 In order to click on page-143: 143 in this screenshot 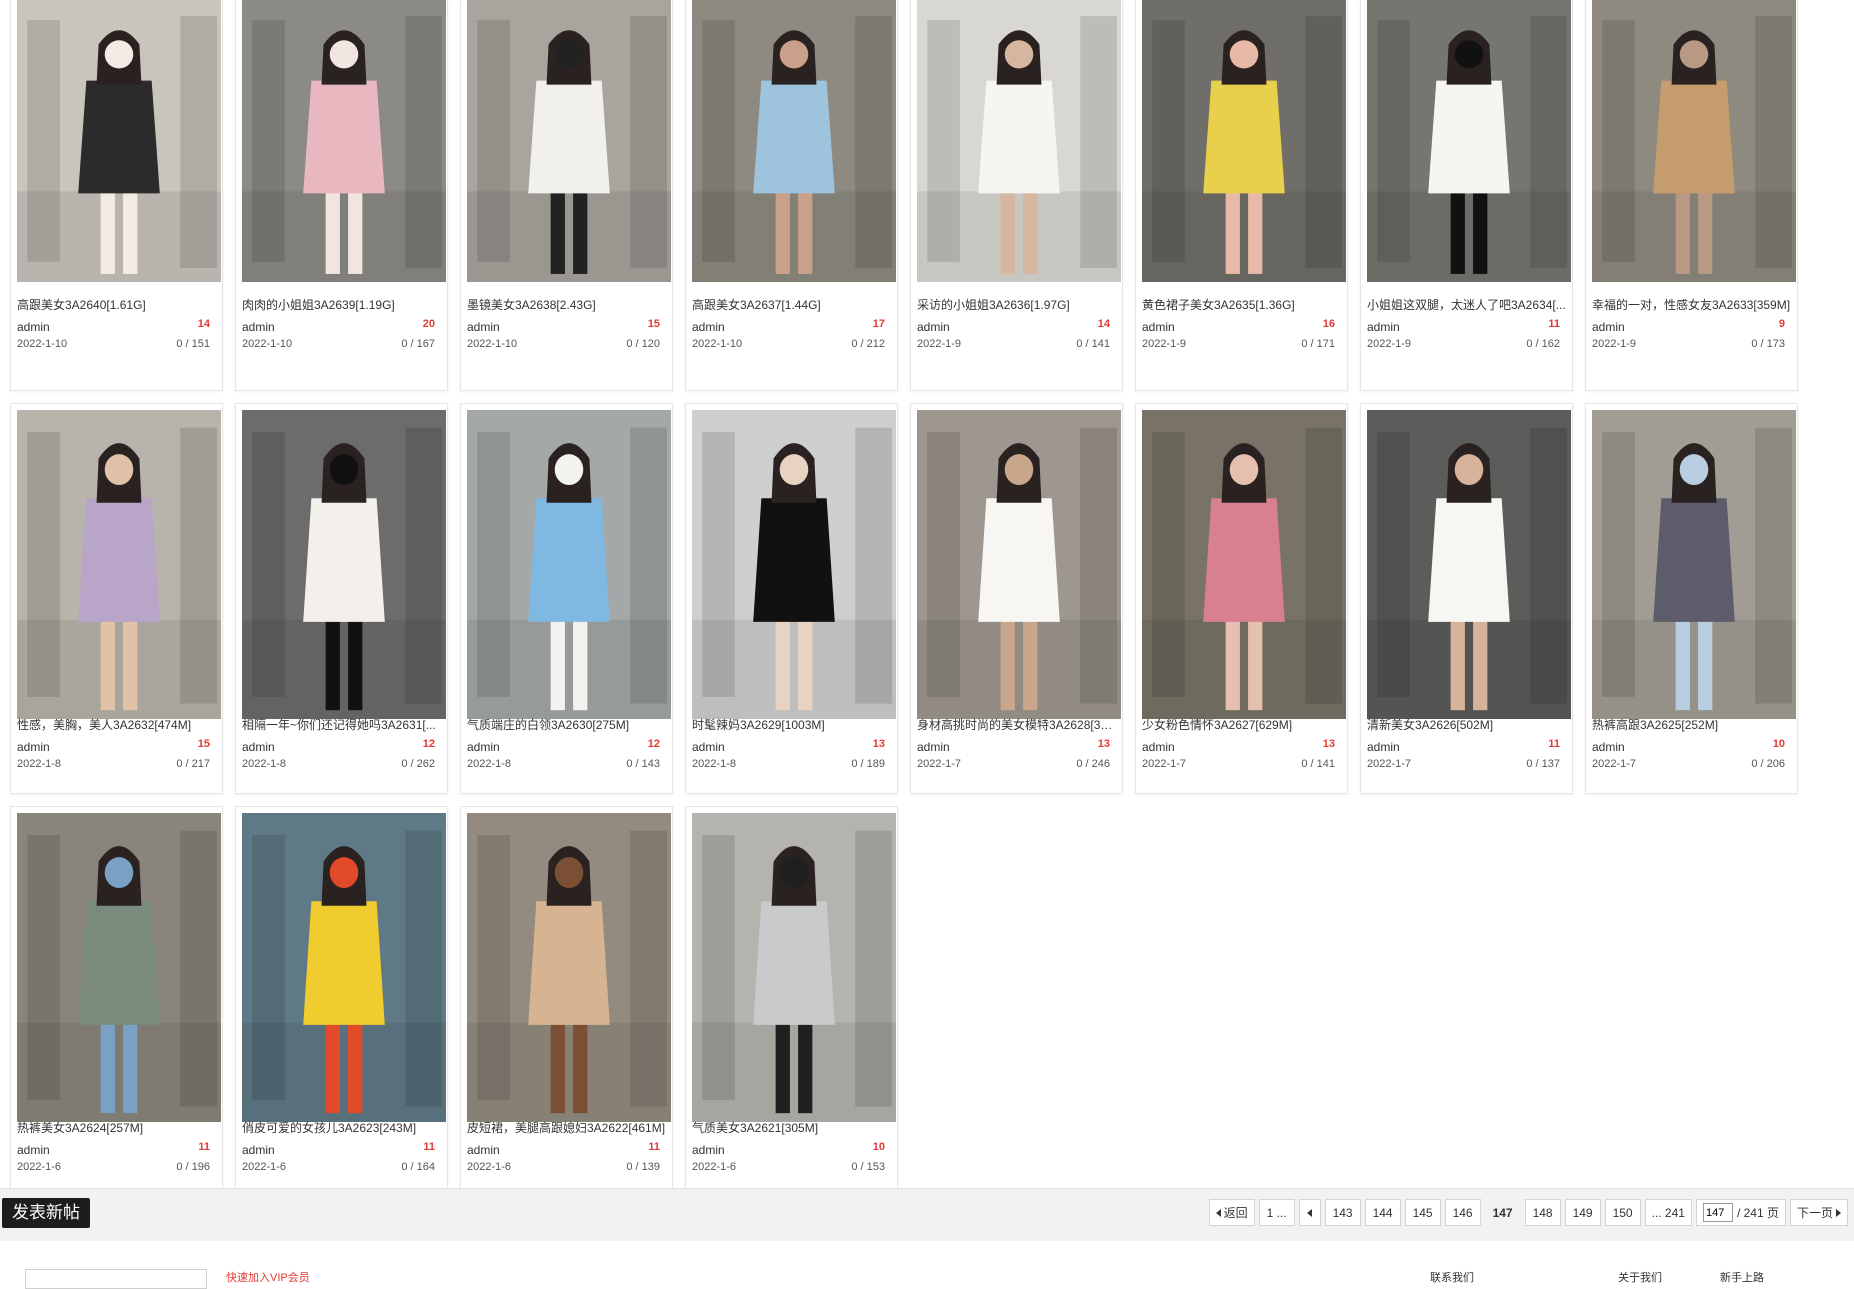, I will do `click(1342, 1212)`.